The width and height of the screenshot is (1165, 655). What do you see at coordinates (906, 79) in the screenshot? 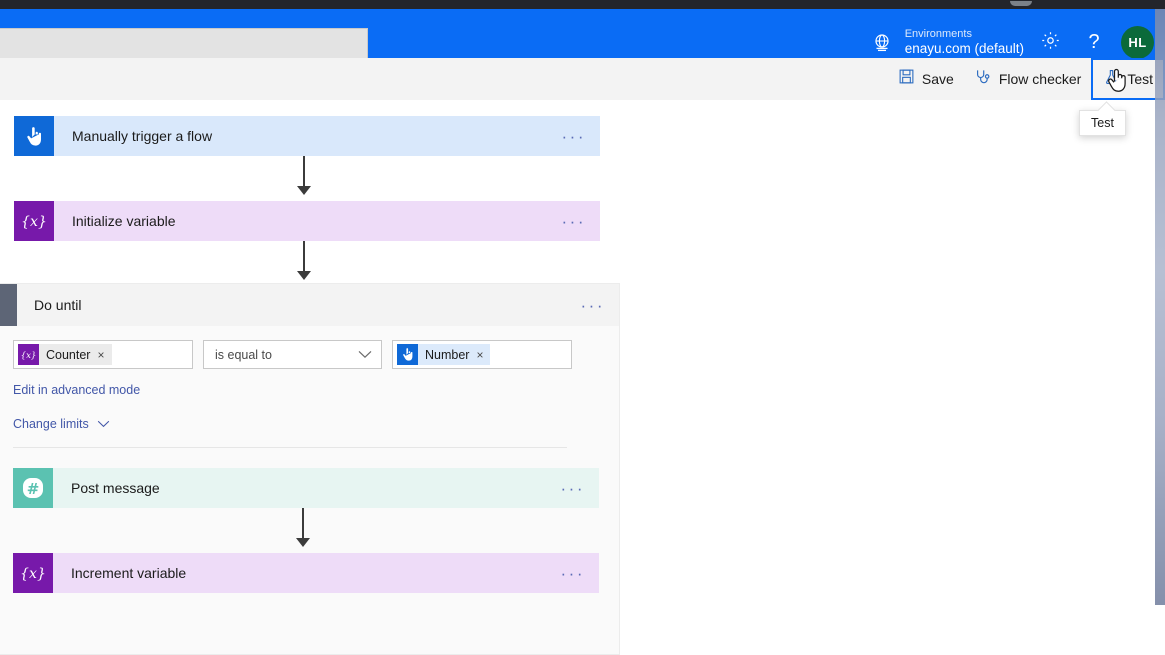
I see `save-icon` at bounding box center [906, 79].